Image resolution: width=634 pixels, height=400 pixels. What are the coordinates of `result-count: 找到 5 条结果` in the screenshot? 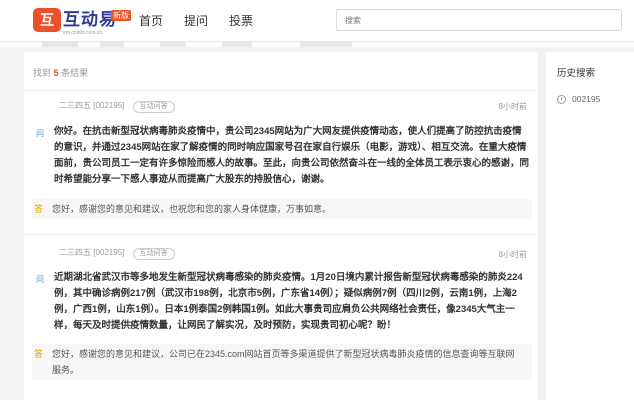 It's located at (61, 73).